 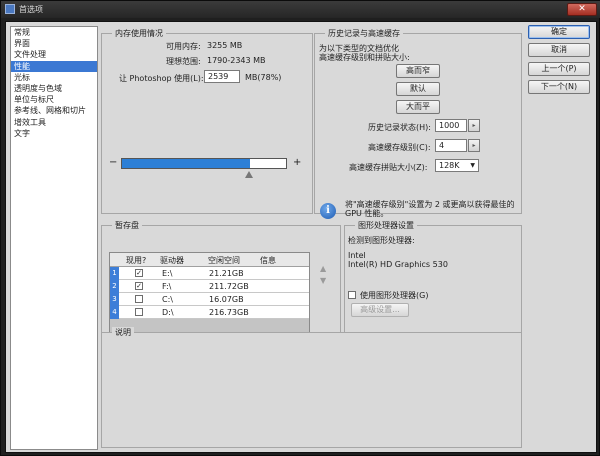 I want to click on table-header: 现用? 驱动器 空闲空间 信息, so click(x=209, y=260).